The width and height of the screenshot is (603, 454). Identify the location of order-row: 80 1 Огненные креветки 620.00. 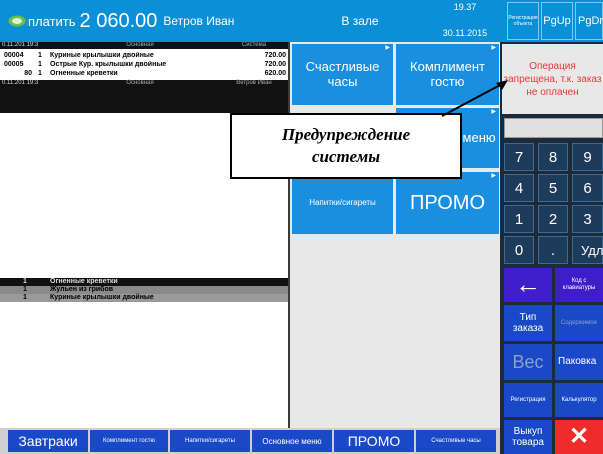
(144, 74).